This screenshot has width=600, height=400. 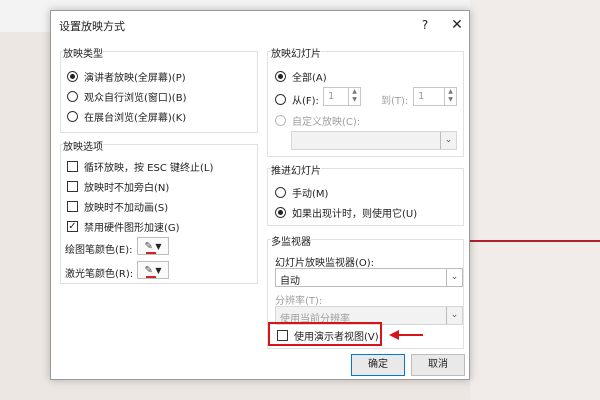 What do you see at coordinates (325, 334) in the screenshot?
I see `highlight-box` at bounding box center [325, 334].